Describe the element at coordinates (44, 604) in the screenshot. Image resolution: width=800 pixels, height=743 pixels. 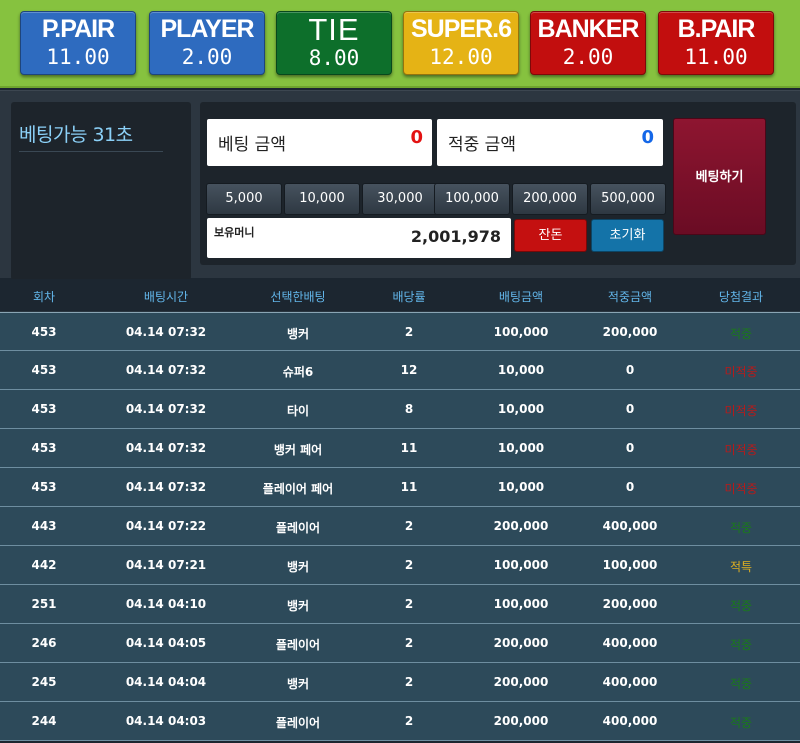
I see `cell-round: 251` at that location.